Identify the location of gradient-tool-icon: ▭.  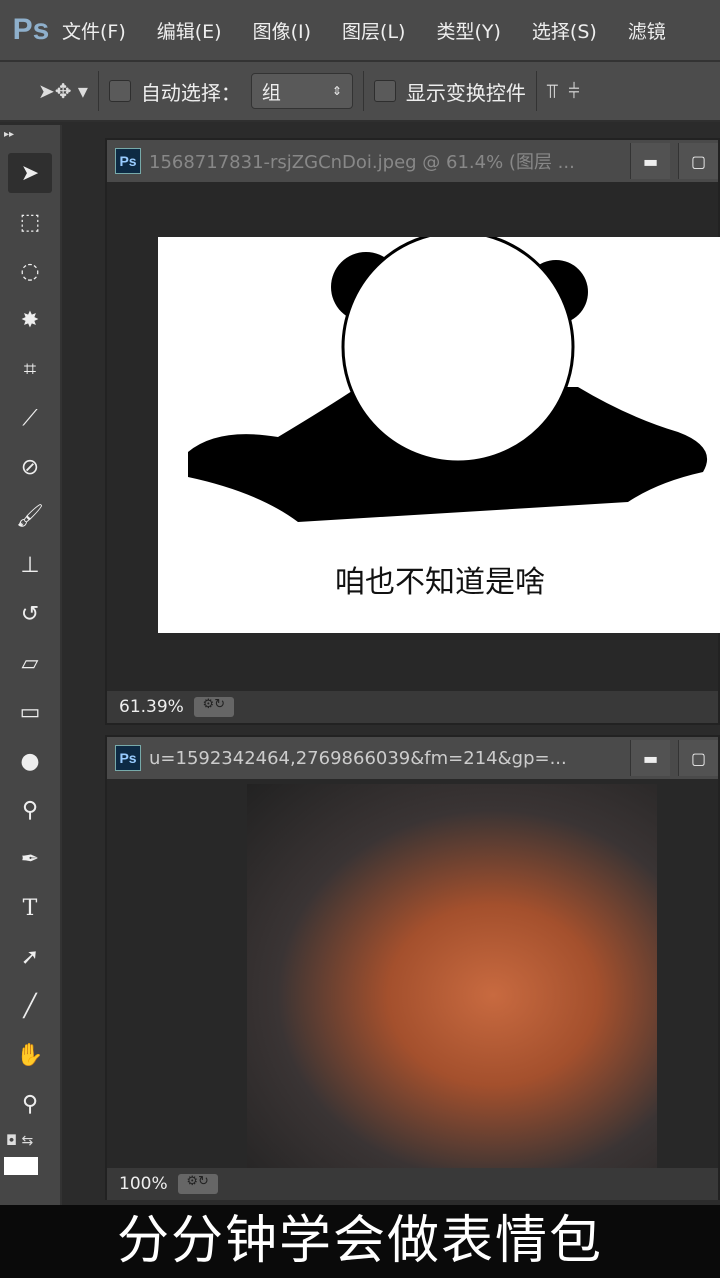
(30, 712).